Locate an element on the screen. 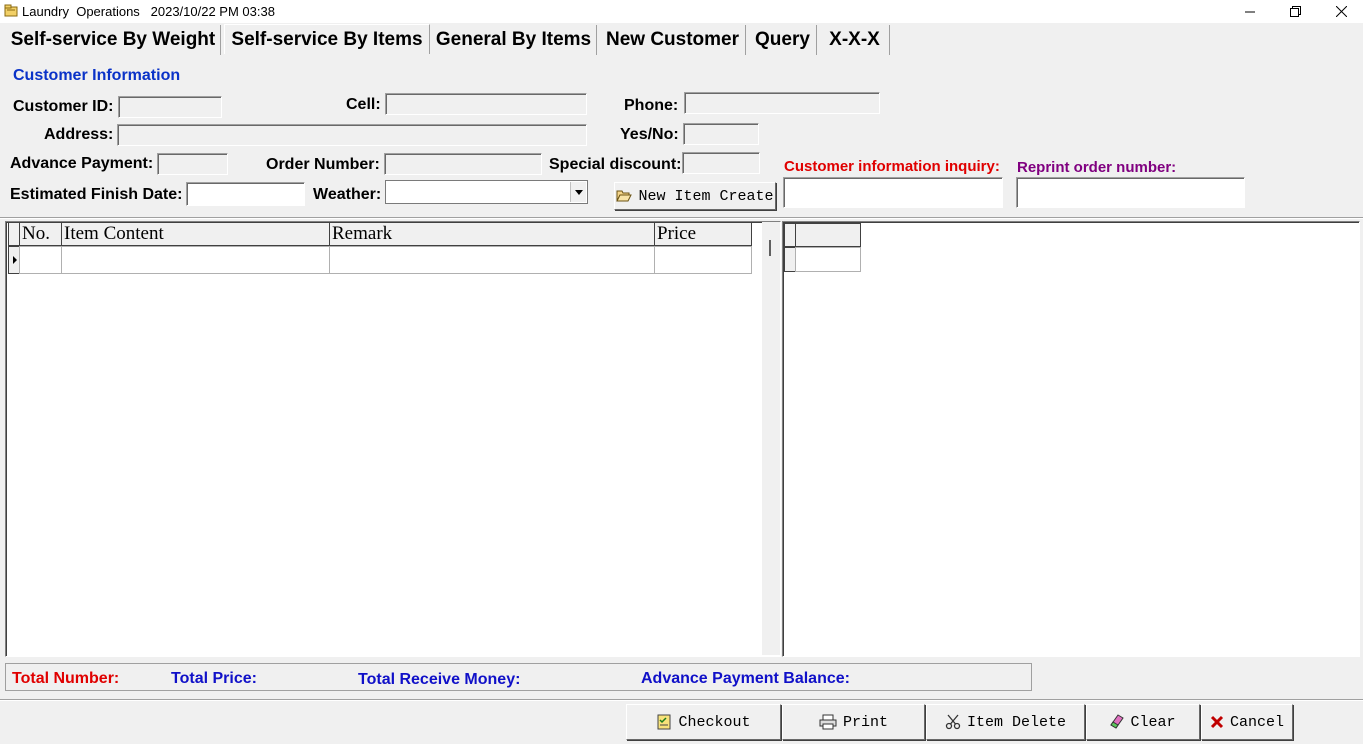 Image resolution: width=1363 pixels, height=744 pixels. restore-icon is located at coordinates (1295, 11).